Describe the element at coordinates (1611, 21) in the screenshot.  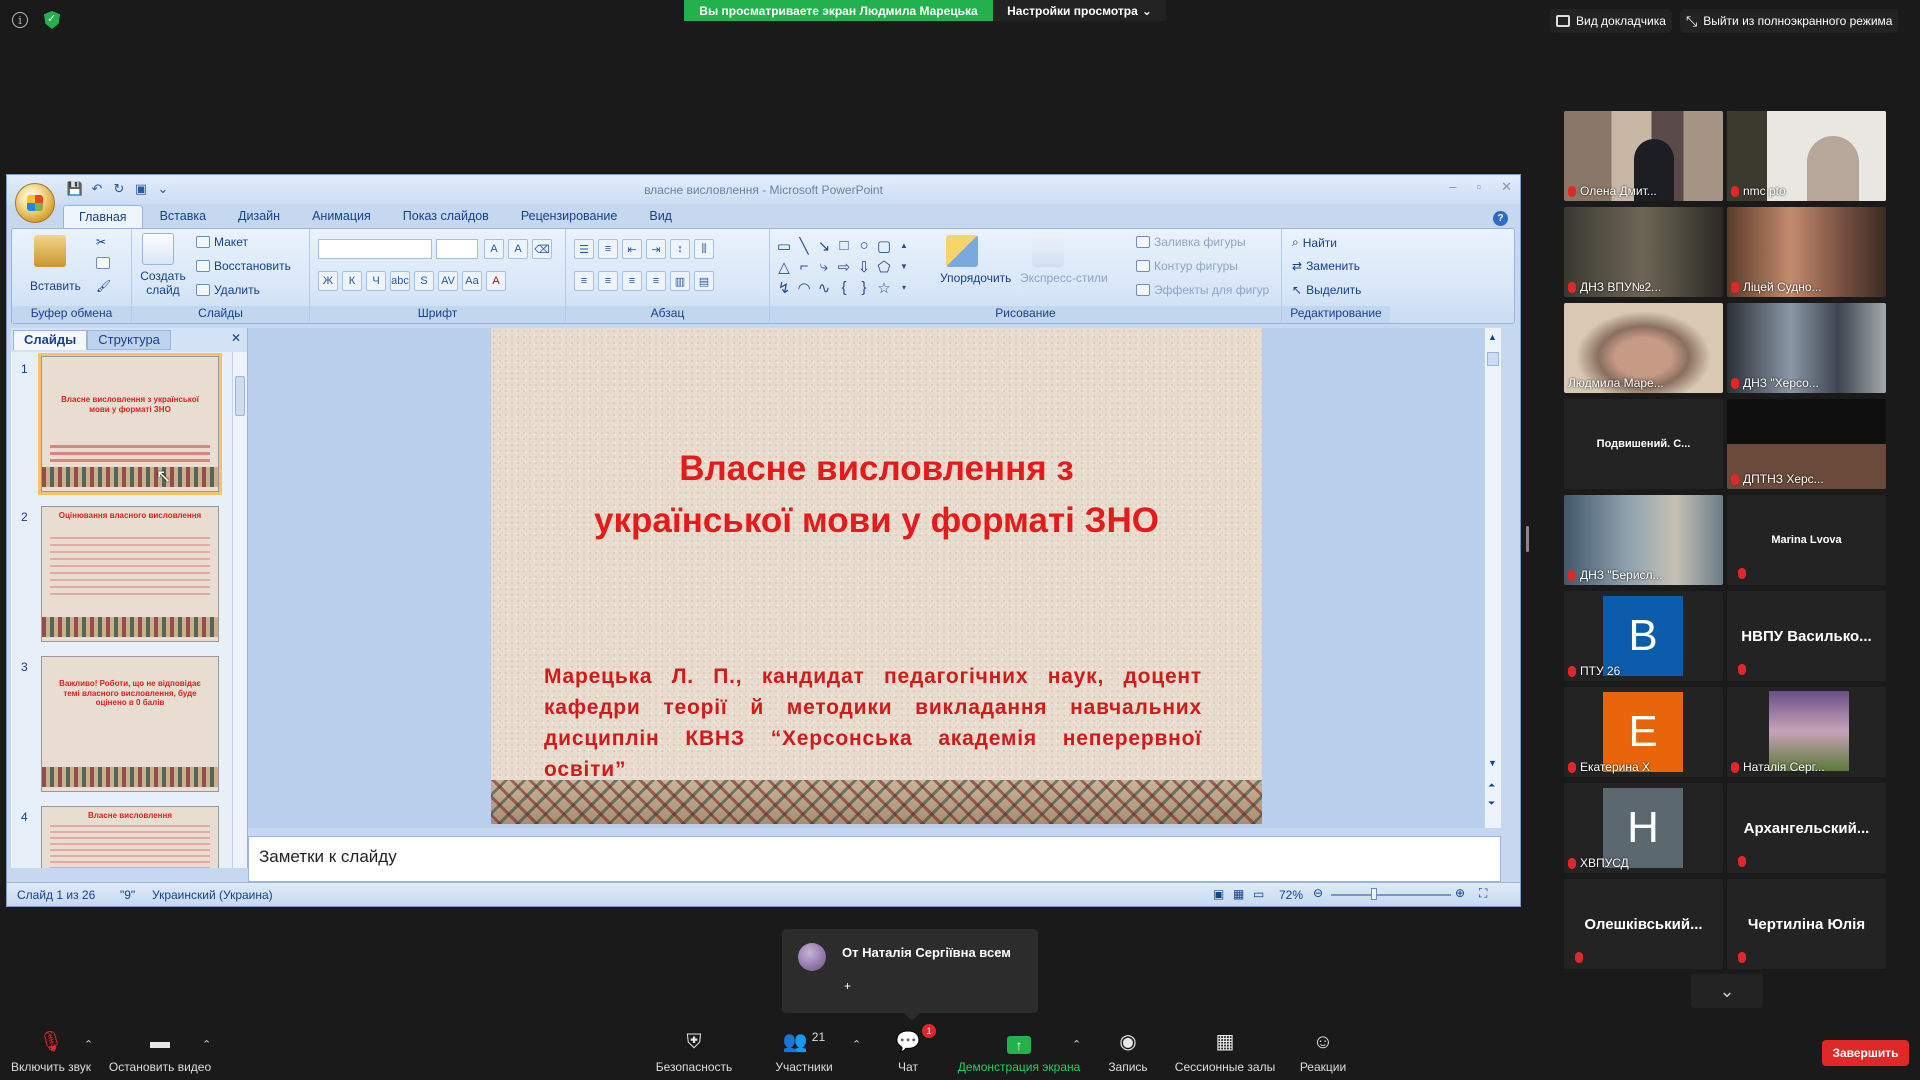
I see `speaker-view-button: Вид докладчика` at that location.